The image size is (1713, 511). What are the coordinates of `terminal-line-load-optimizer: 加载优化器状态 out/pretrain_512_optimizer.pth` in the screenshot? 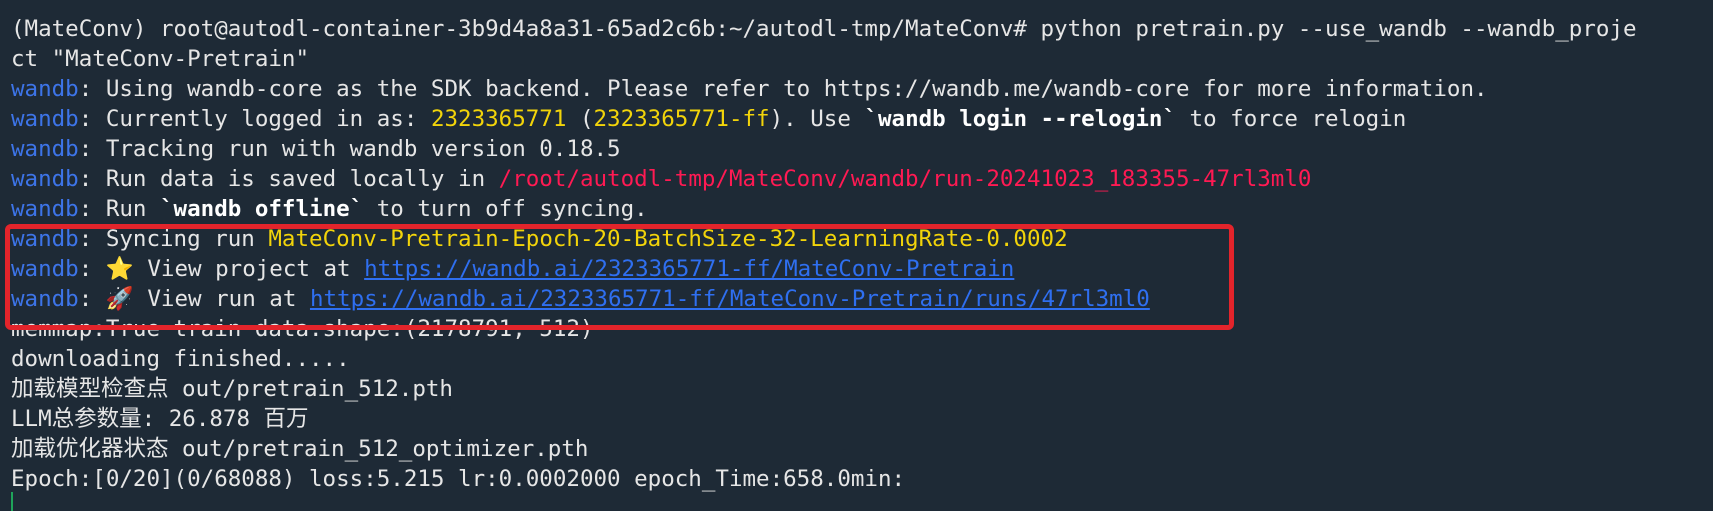 It's located at (300, 449).